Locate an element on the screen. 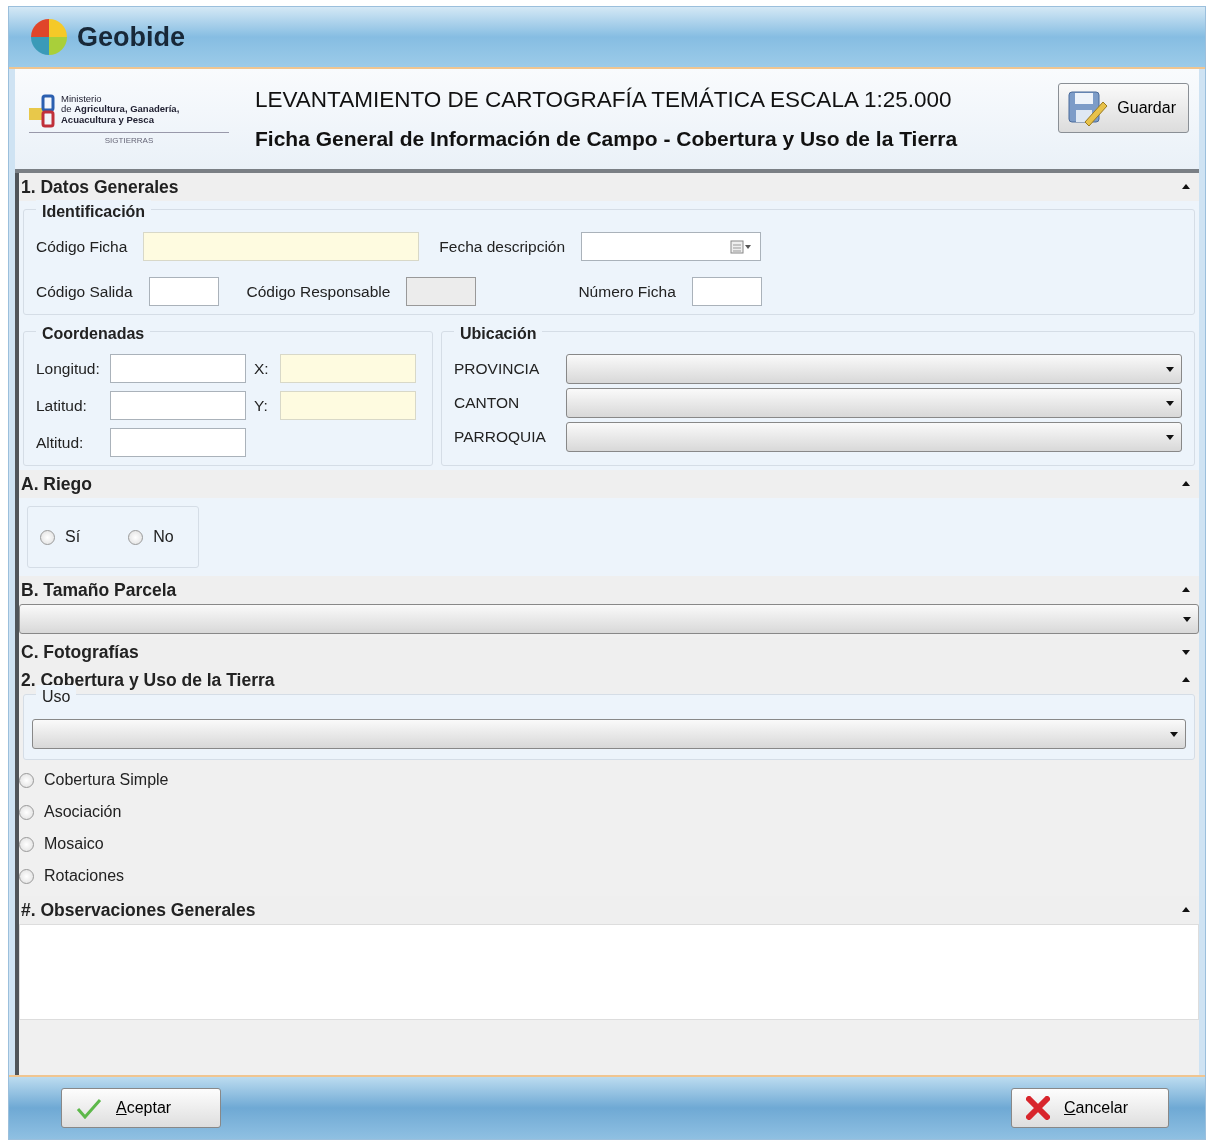  section-header: #. Observaciones Generales is located at coordinates (138, 910).